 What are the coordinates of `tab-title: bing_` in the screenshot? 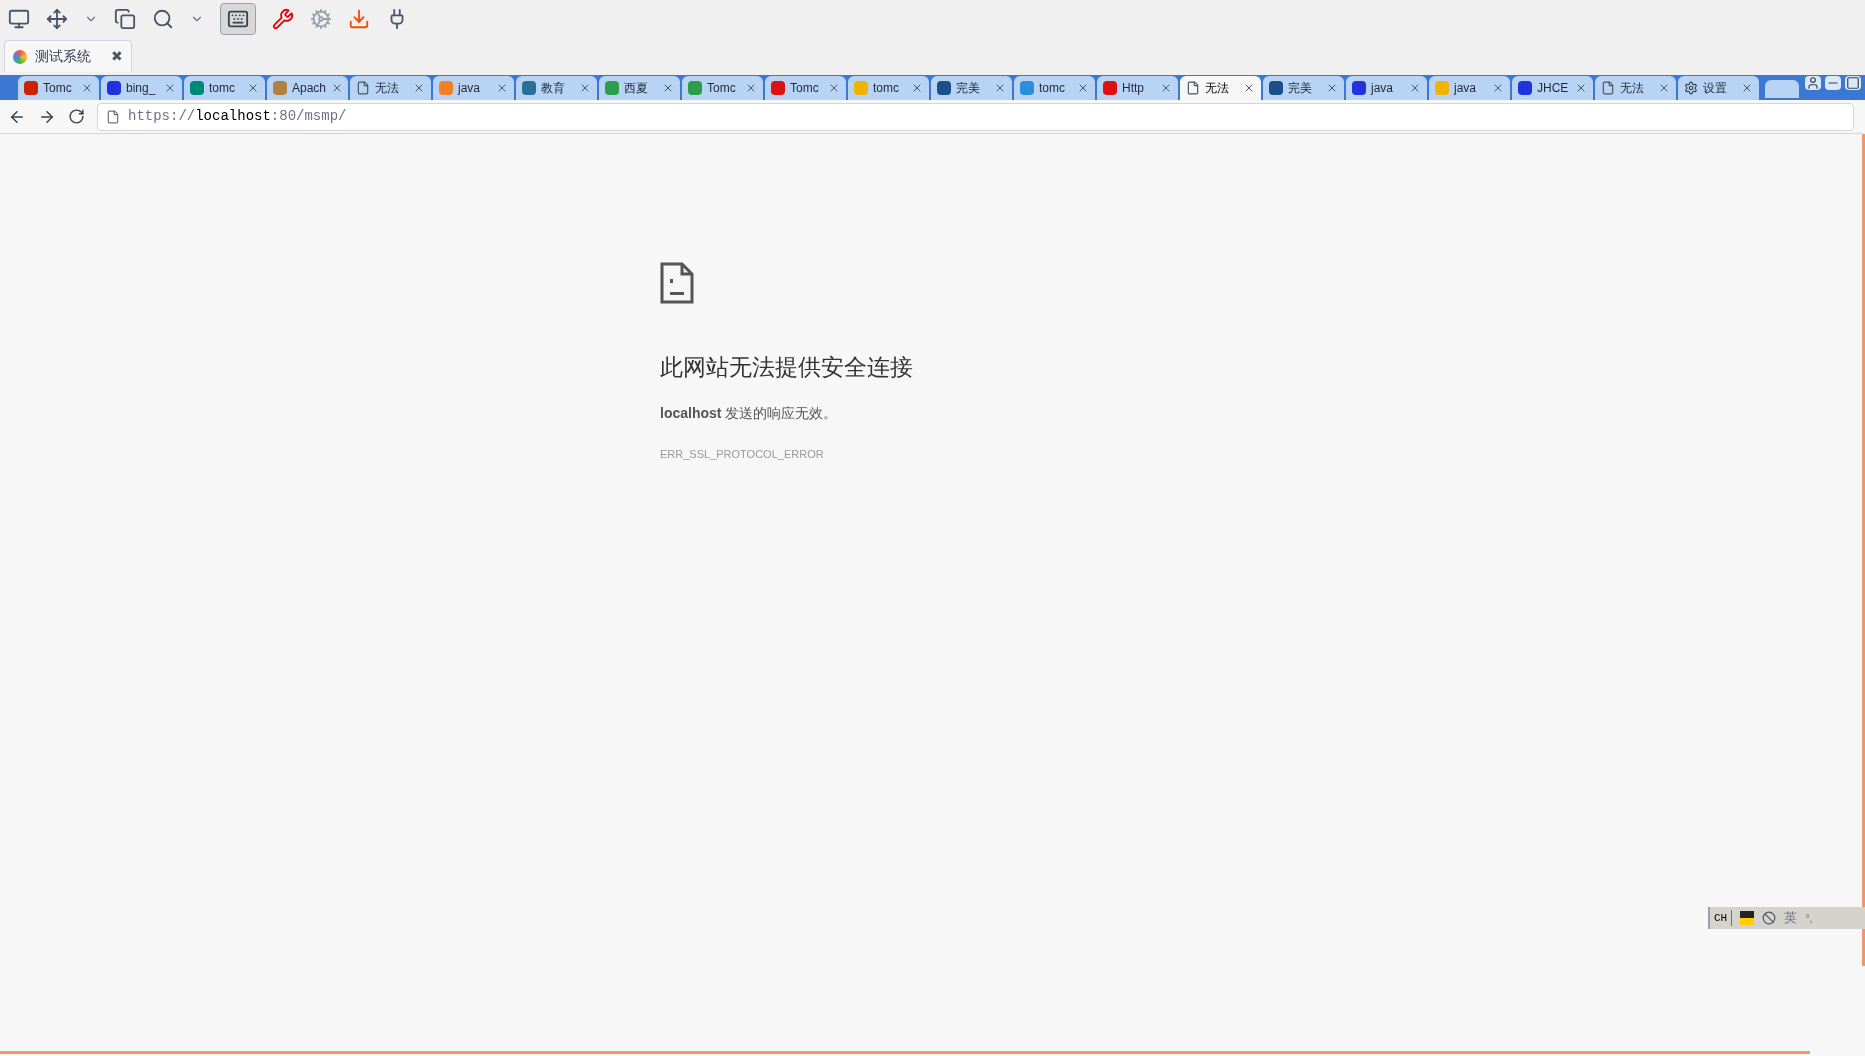 It's located at (141, 88).